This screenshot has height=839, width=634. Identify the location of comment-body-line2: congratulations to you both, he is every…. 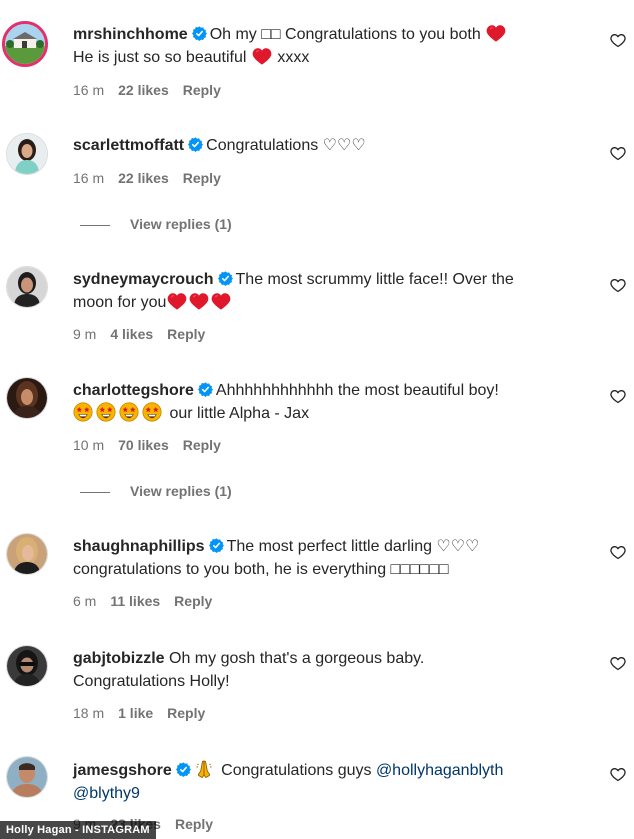
(261, 569).